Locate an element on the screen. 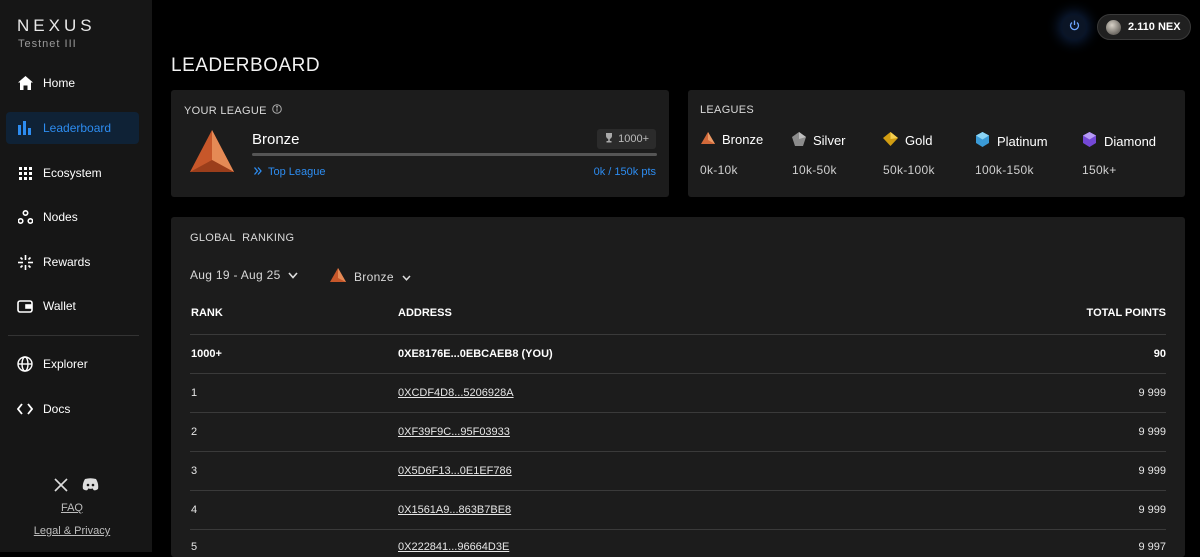 This screenshot has height=557, width=1200. tier-name: Bronze is located at coordinates (743, 139).